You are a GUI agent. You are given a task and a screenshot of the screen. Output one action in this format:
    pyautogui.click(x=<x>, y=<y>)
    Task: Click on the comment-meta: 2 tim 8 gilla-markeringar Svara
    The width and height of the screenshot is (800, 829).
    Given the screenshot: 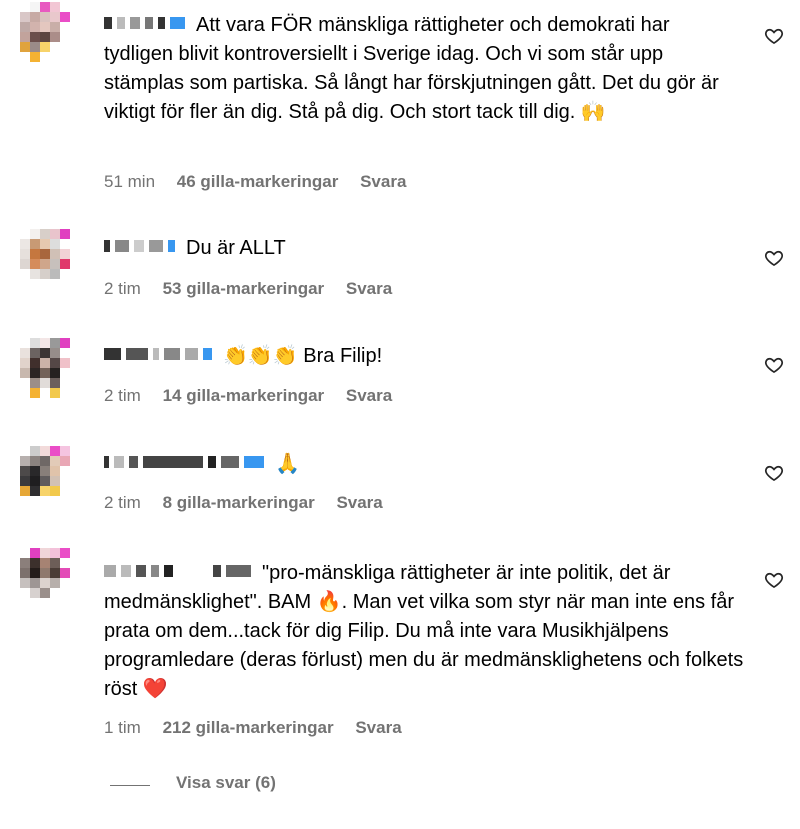 What is the action you would take?
    pyautogui.click(x=252, y=503)
    